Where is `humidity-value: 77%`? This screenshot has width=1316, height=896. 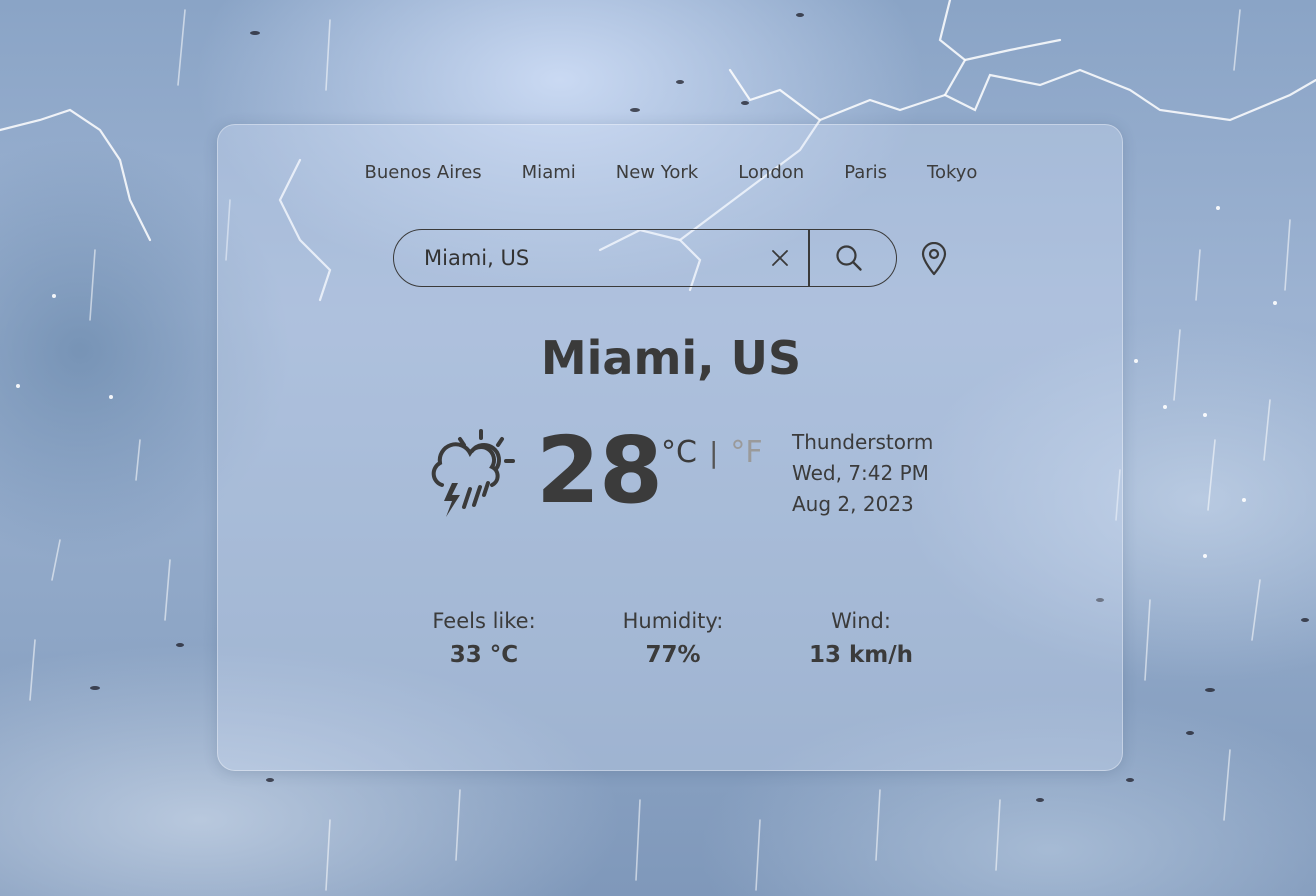
humidity-value: 77% is located at coordinates (673, 655).